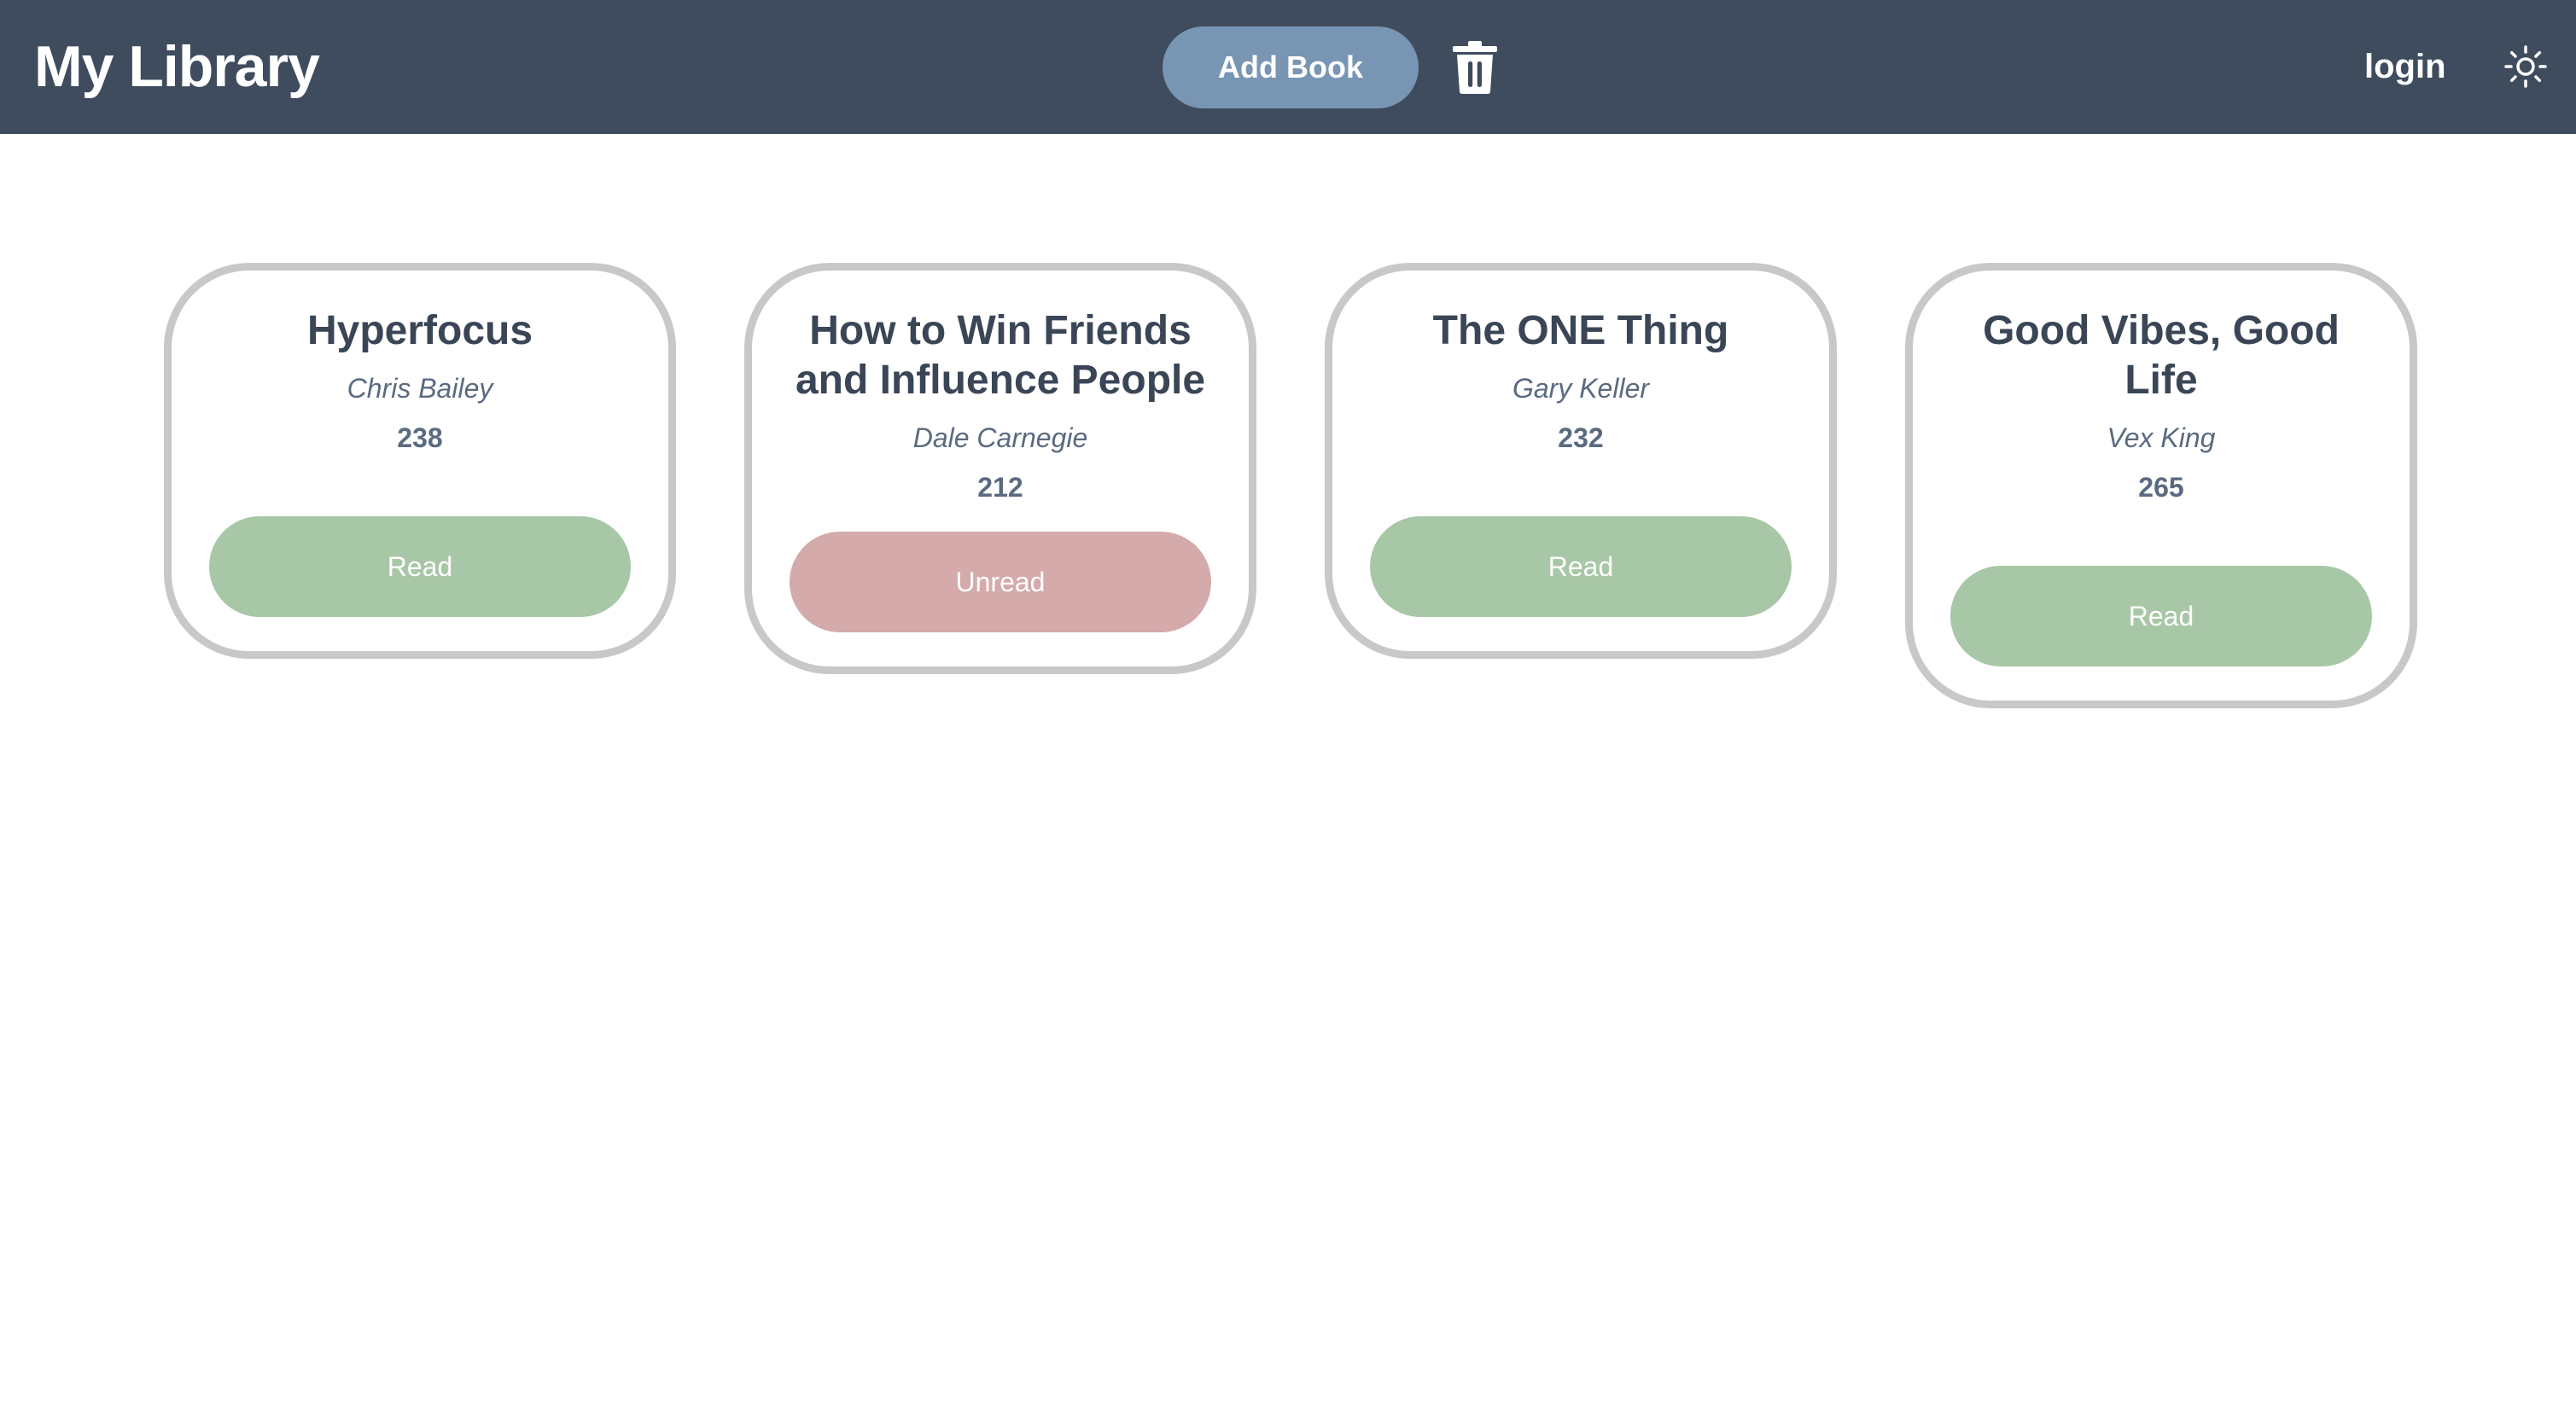 This screenshot has width=2576, height=1420. What do you see at coordinates (1581, 388) in the screenshot?
I see `book-author: Gary Keller` at bounding box center [1581, 388].